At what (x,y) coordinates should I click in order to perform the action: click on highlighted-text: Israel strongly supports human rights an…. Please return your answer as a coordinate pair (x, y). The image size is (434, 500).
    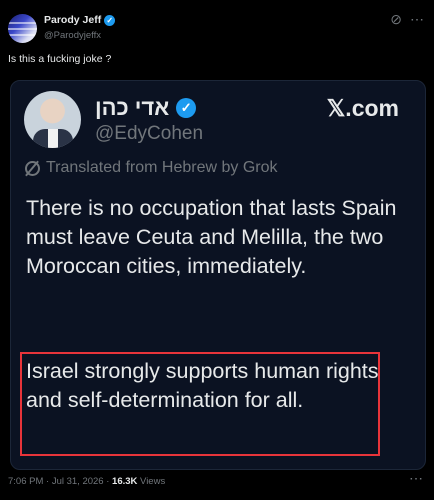
    Looking at the image, I should click on (202, 385).